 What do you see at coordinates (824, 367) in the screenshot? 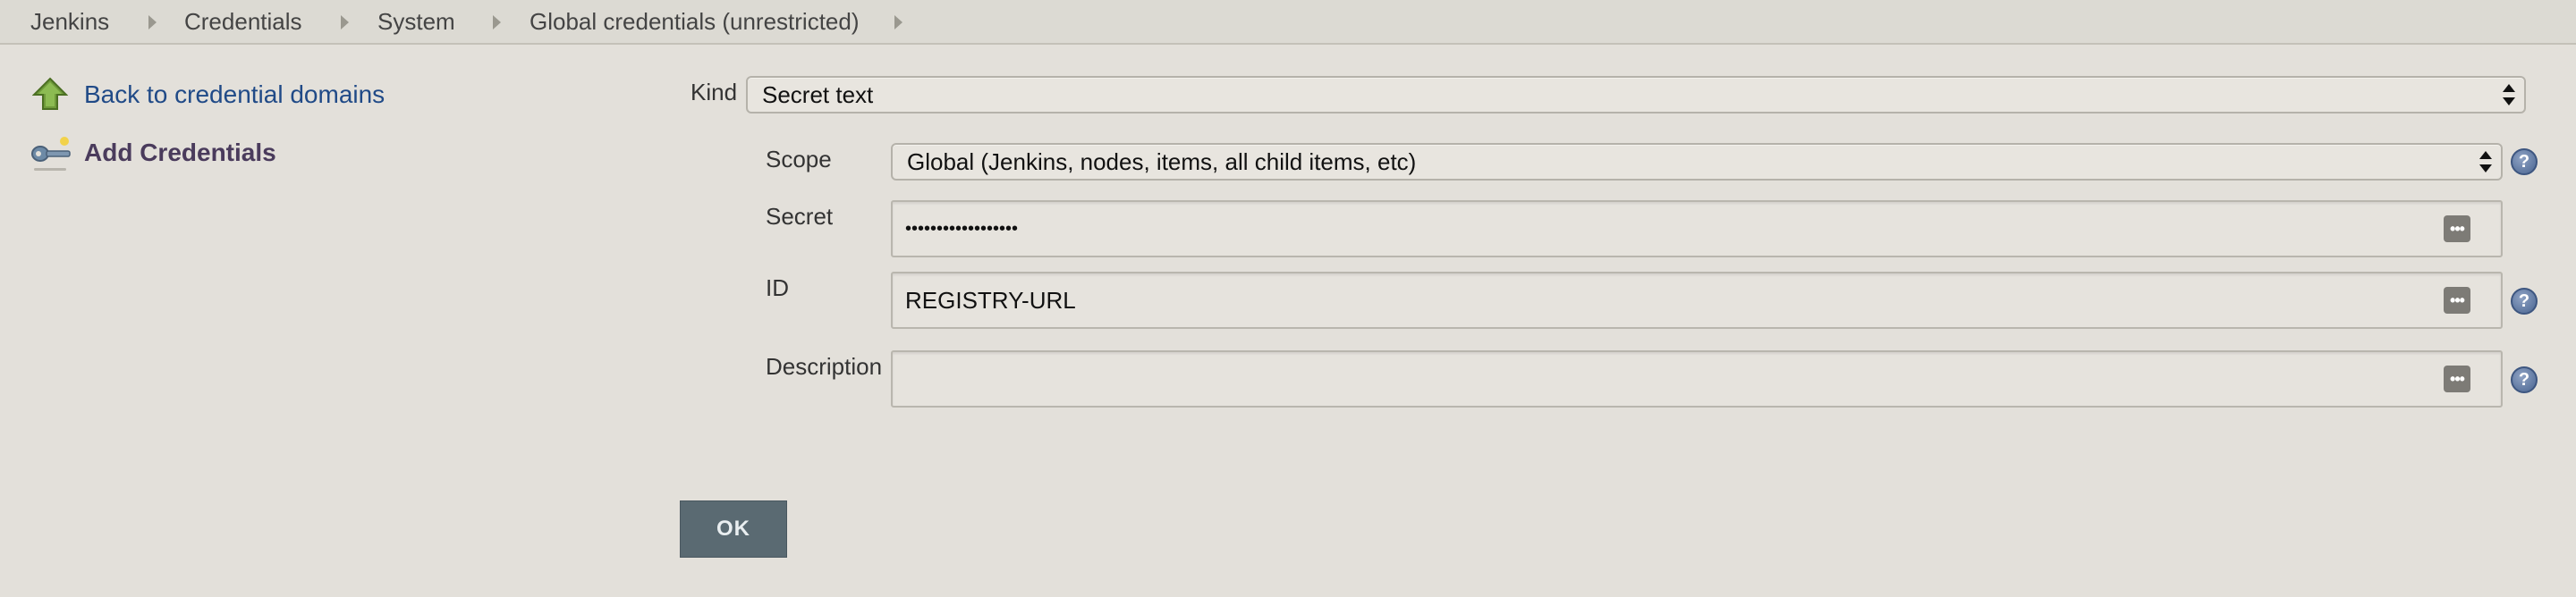
I see `description-label: Description` at bounding box center [824, 367].